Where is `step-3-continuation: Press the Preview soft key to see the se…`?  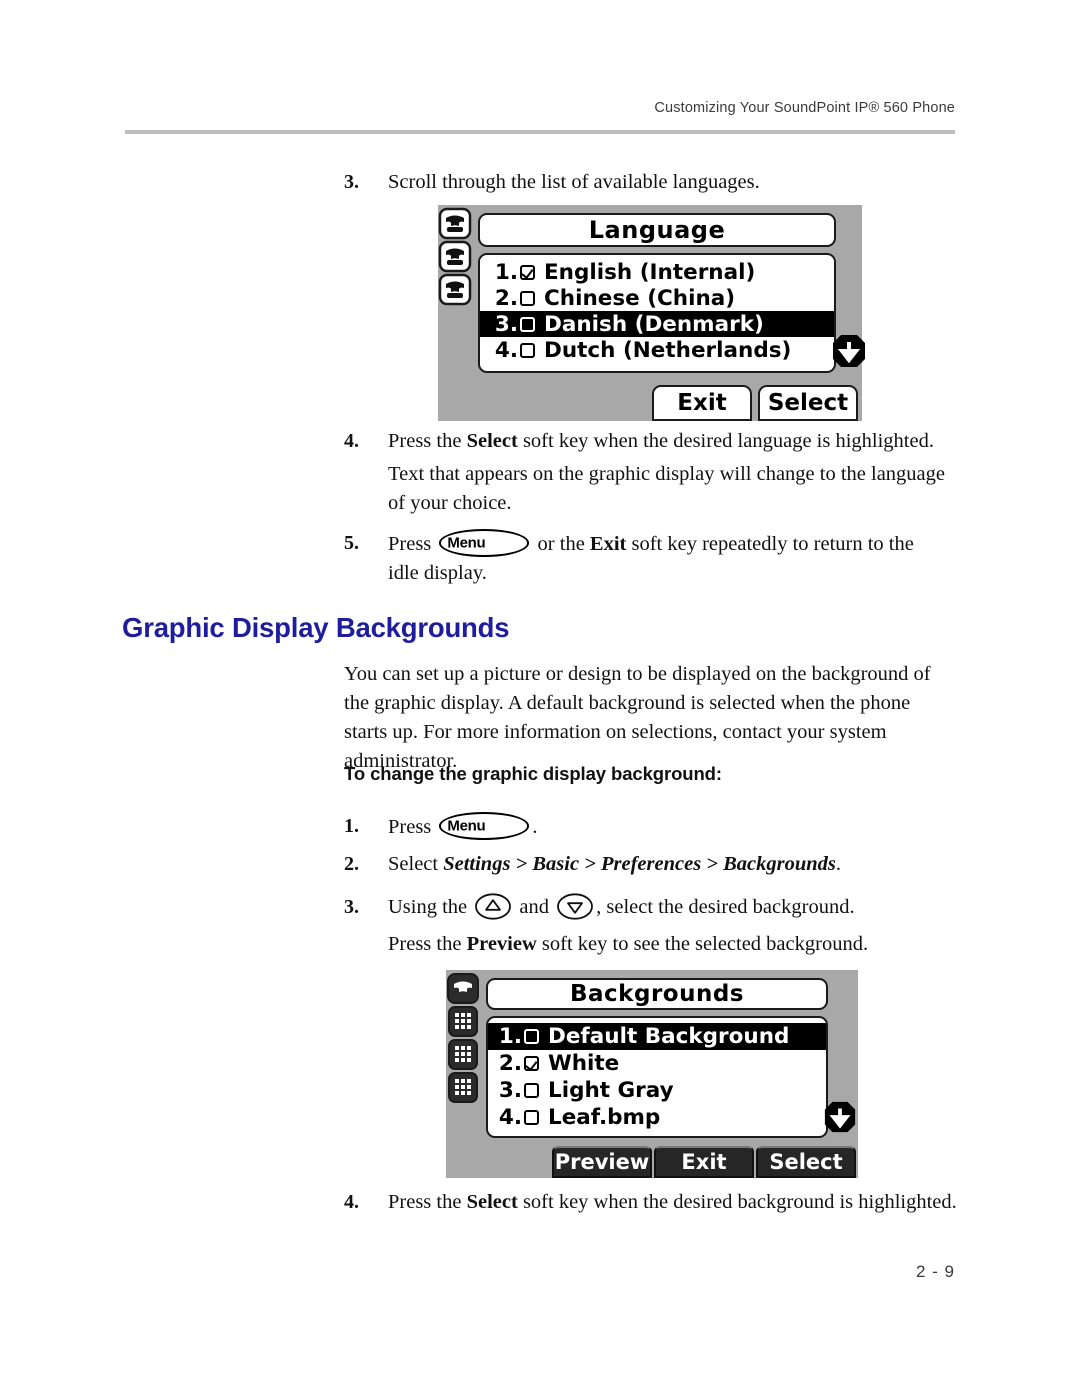 step-3-continuation: Press the Preview soft key to see the se… is located at coordinates (678, 944).